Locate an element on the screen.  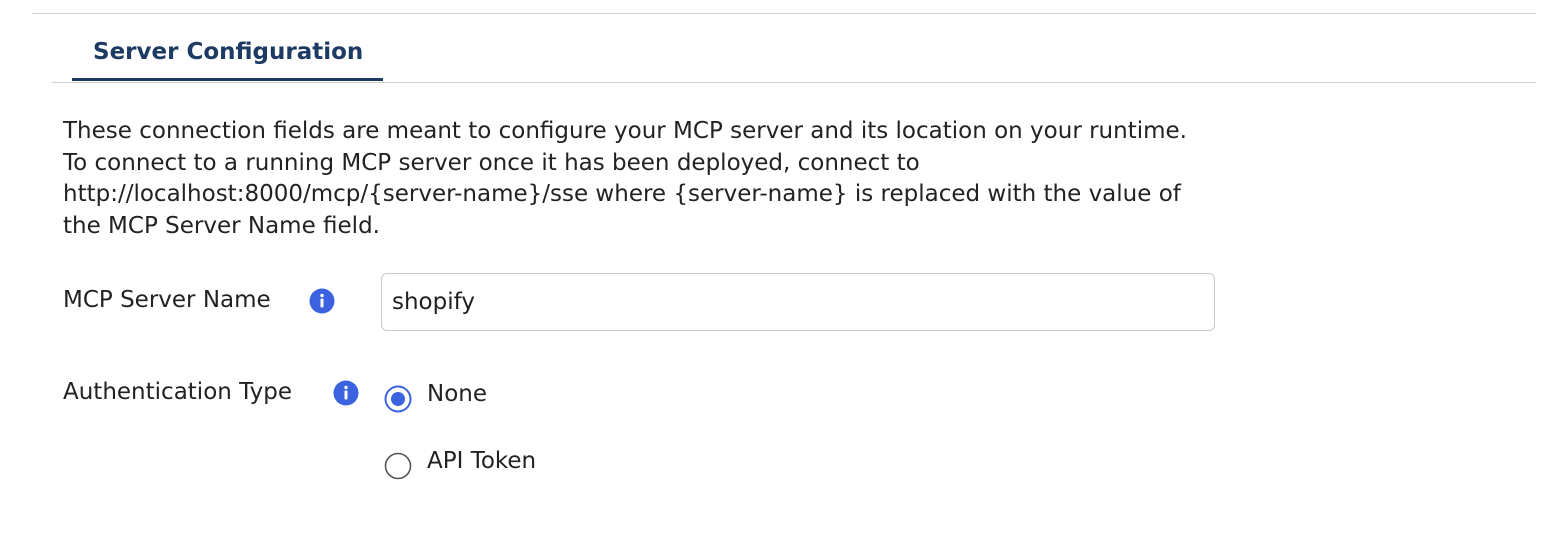
auth-option-label: None is located at coordinates (457, 394).